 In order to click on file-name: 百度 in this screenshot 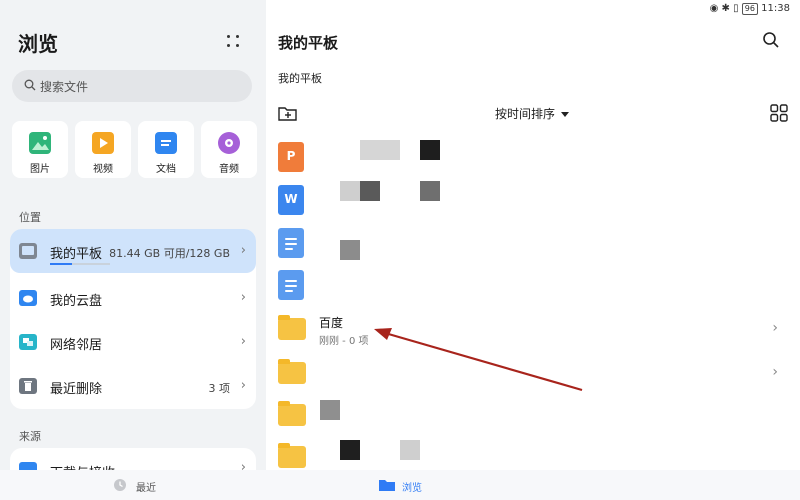, I will do `click(331, 323)`.